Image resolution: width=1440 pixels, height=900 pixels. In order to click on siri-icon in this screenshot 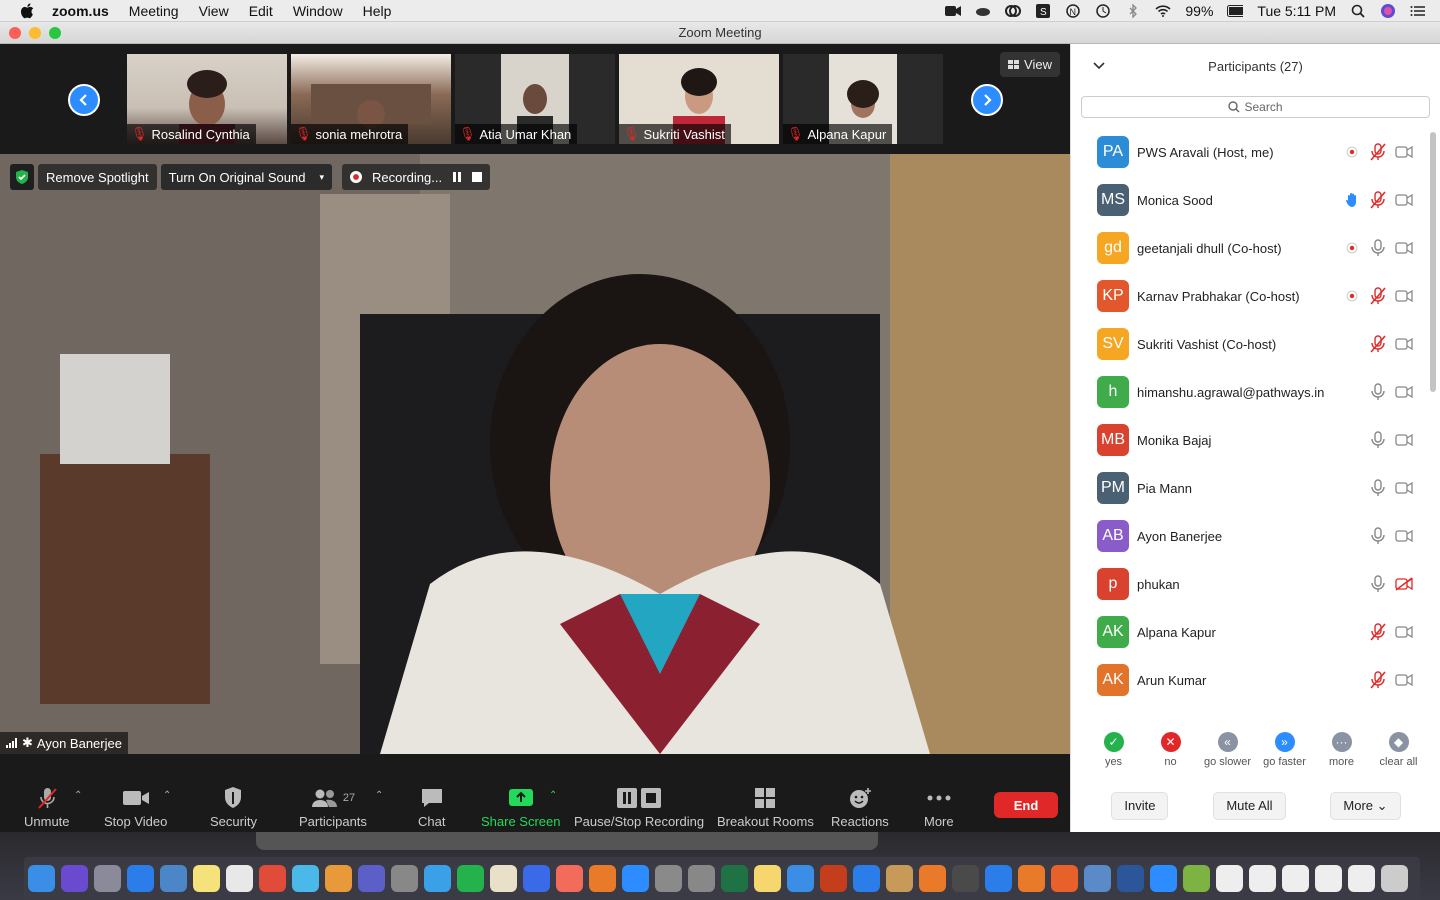, I will do `click(1388, 10)`.